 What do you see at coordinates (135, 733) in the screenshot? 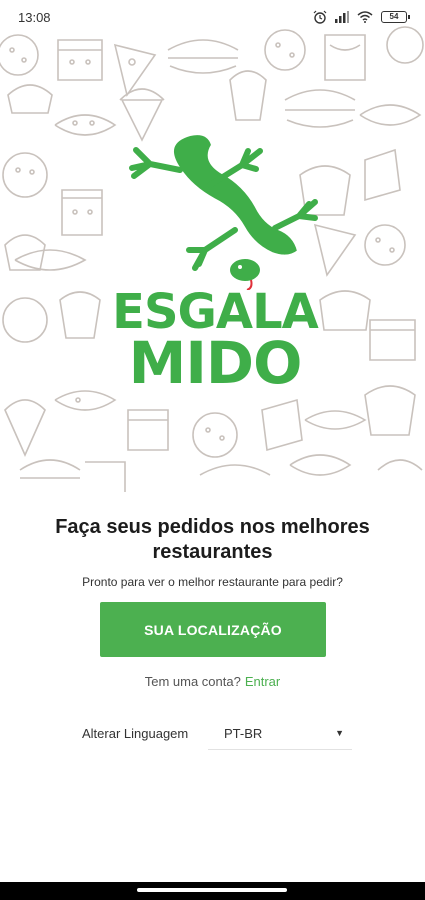
I see `language-label: Alterar Linguagem` at bounding box center [135, 733].